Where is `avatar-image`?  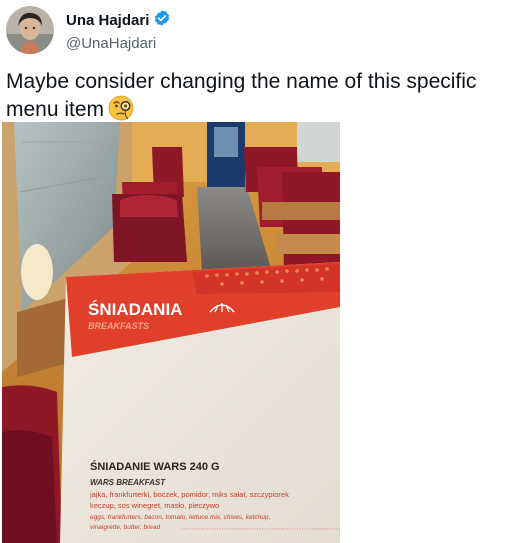
avatar-image is located at coordinates (30, 30).